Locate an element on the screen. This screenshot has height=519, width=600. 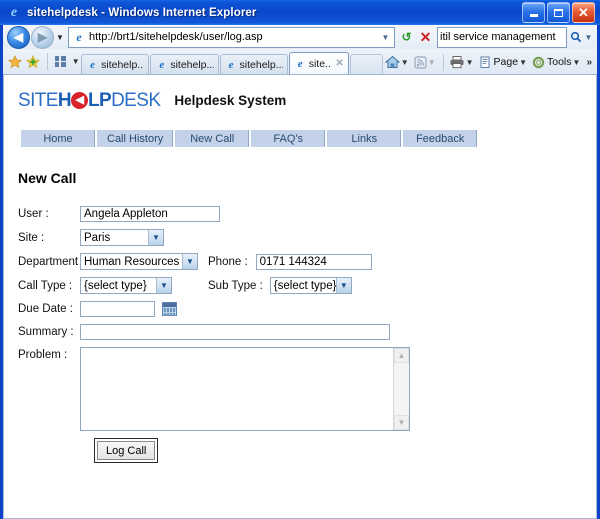
stop-button: ✕ is located at coordinates (425, 37).